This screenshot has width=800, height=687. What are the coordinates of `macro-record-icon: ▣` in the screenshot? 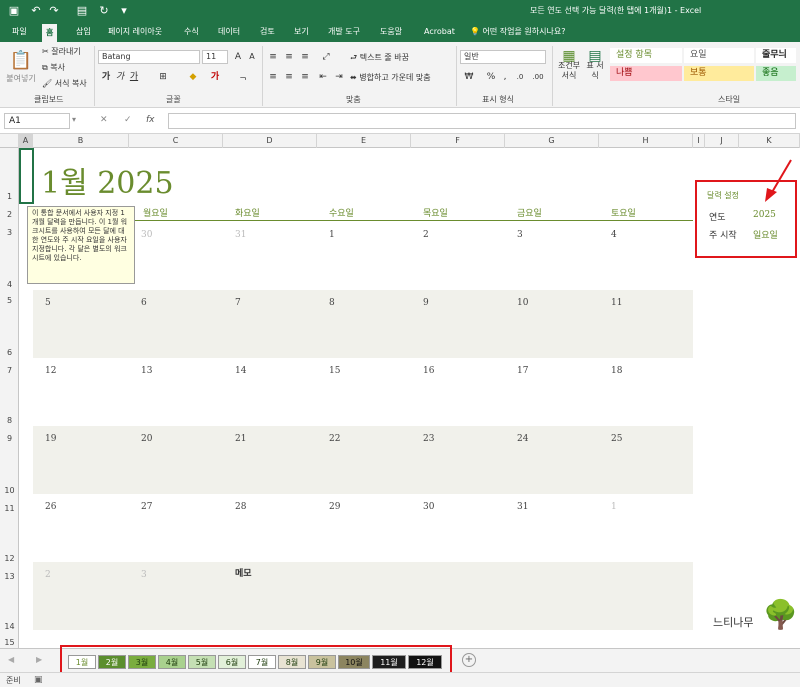 It's located at (38, 680).